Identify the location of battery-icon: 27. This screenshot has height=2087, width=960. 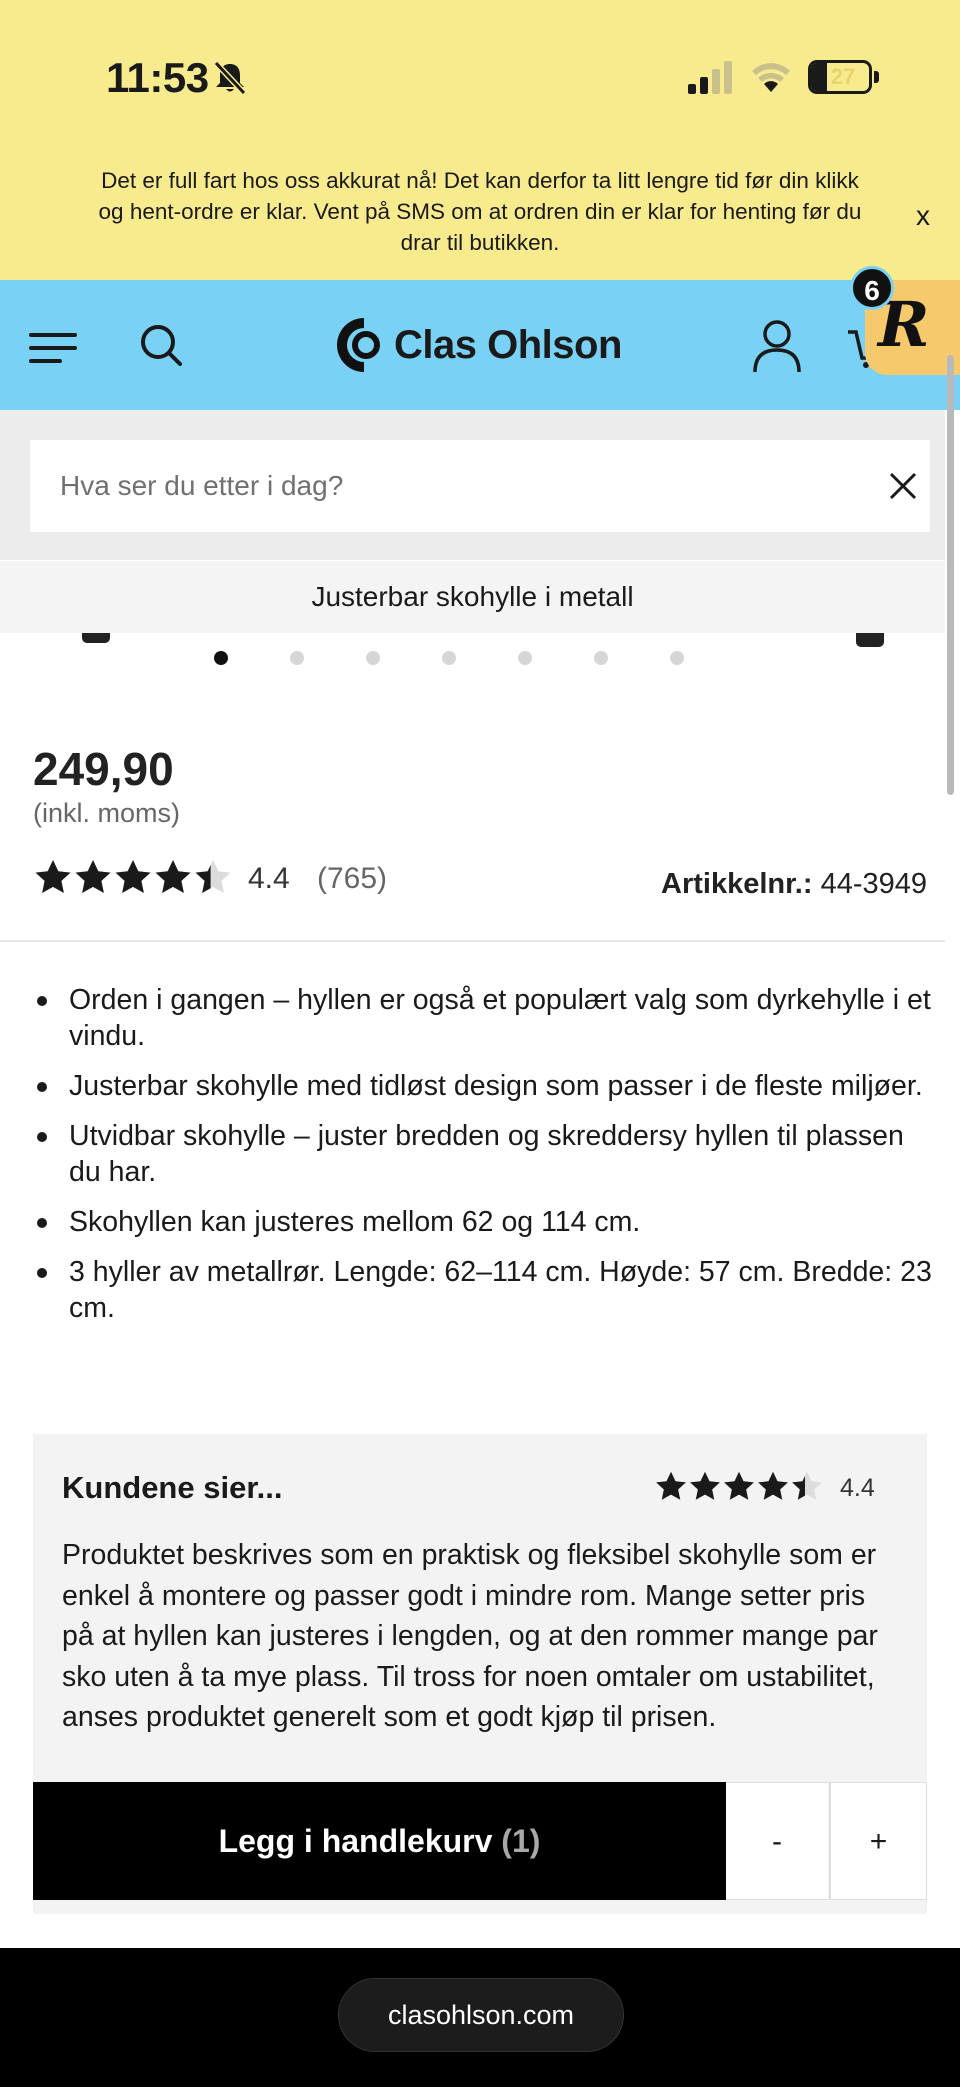
(843, 77).